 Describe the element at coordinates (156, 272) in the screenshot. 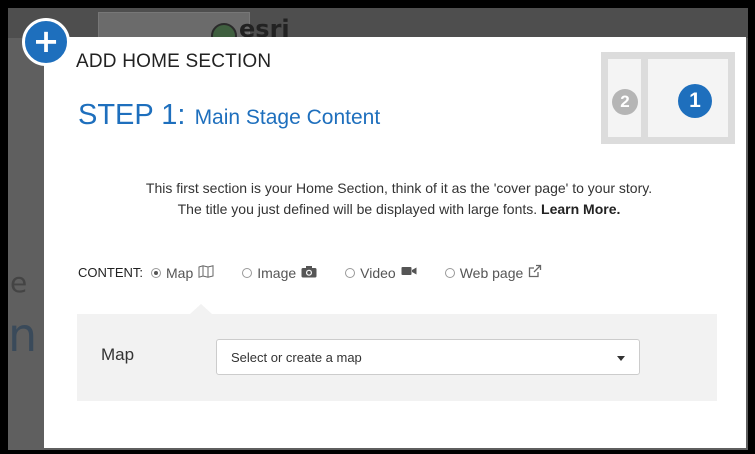

I see `map-radio` at that location.